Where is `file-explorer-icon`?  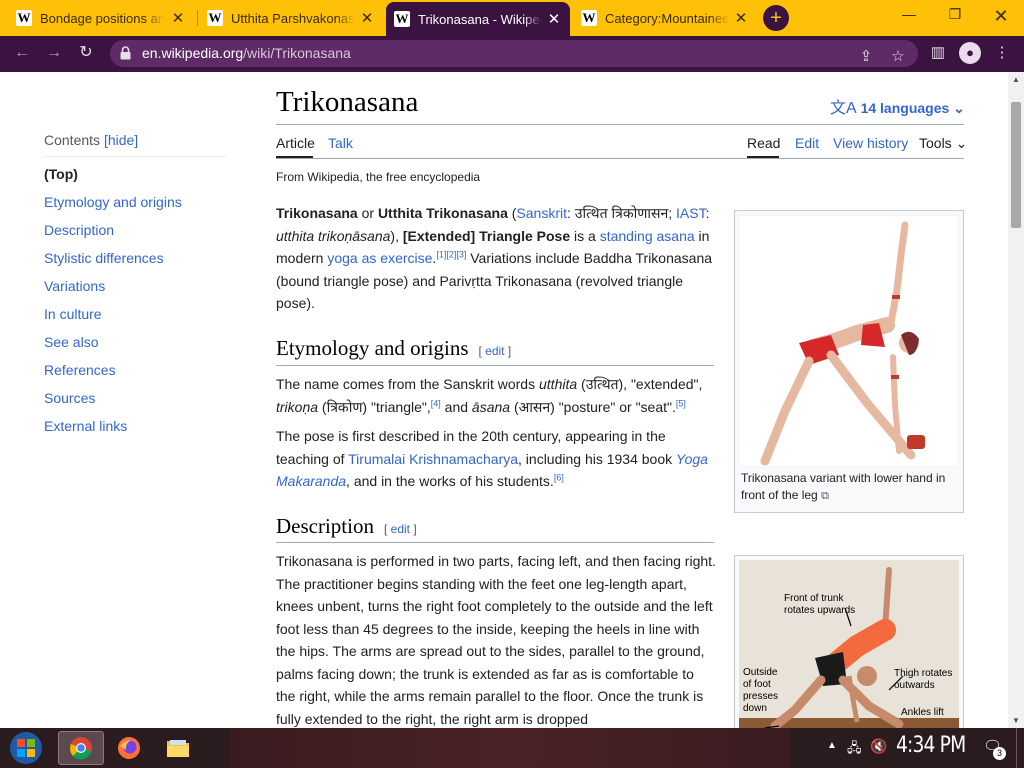
file-explorer-icon is located at coordinates (178, 748).